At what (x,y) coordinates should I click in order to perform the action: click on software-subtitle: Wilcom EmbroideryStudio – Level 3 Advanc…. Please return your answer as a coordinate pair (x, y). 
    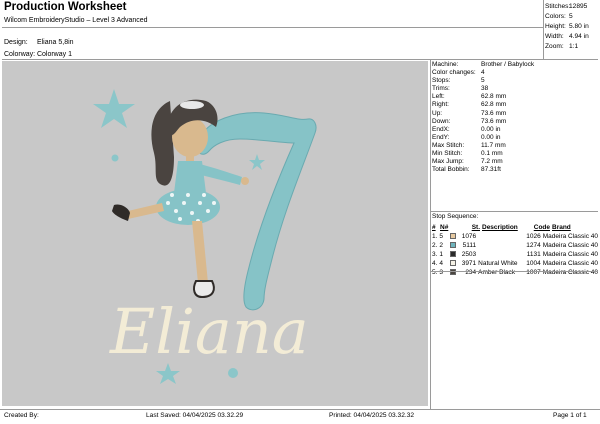
    Looking at the image, I should click on (76, 20).